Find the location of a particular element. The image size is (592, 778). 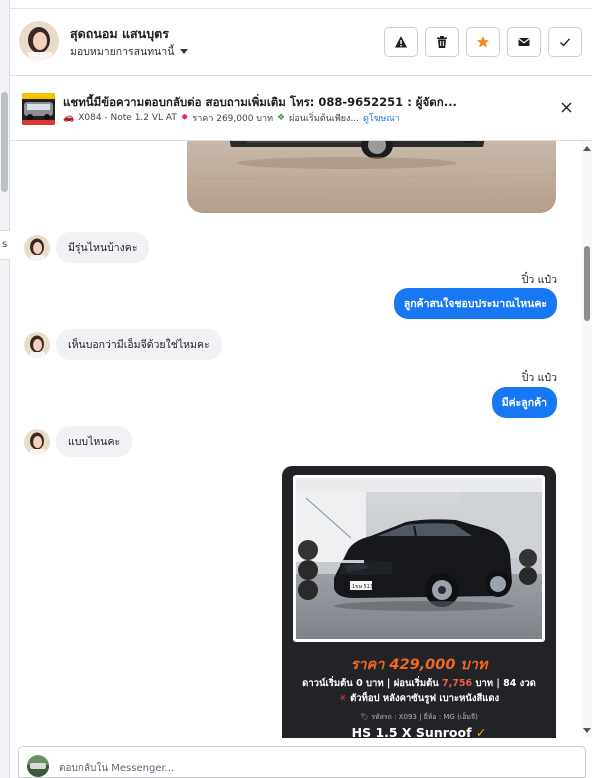

check-icon is located at coordinates (565, 42).